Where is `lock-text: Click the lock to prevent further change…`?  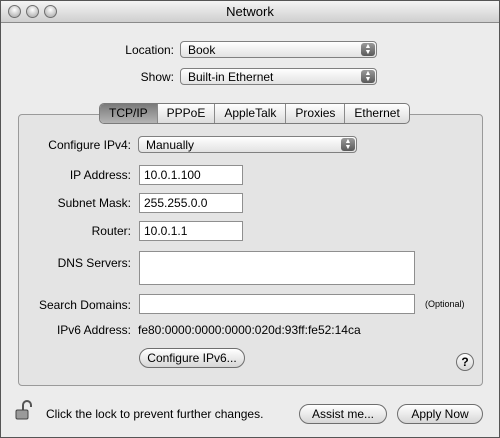 lock-text: Click the lock to prevent further change… is located at coordinates (155, 414).